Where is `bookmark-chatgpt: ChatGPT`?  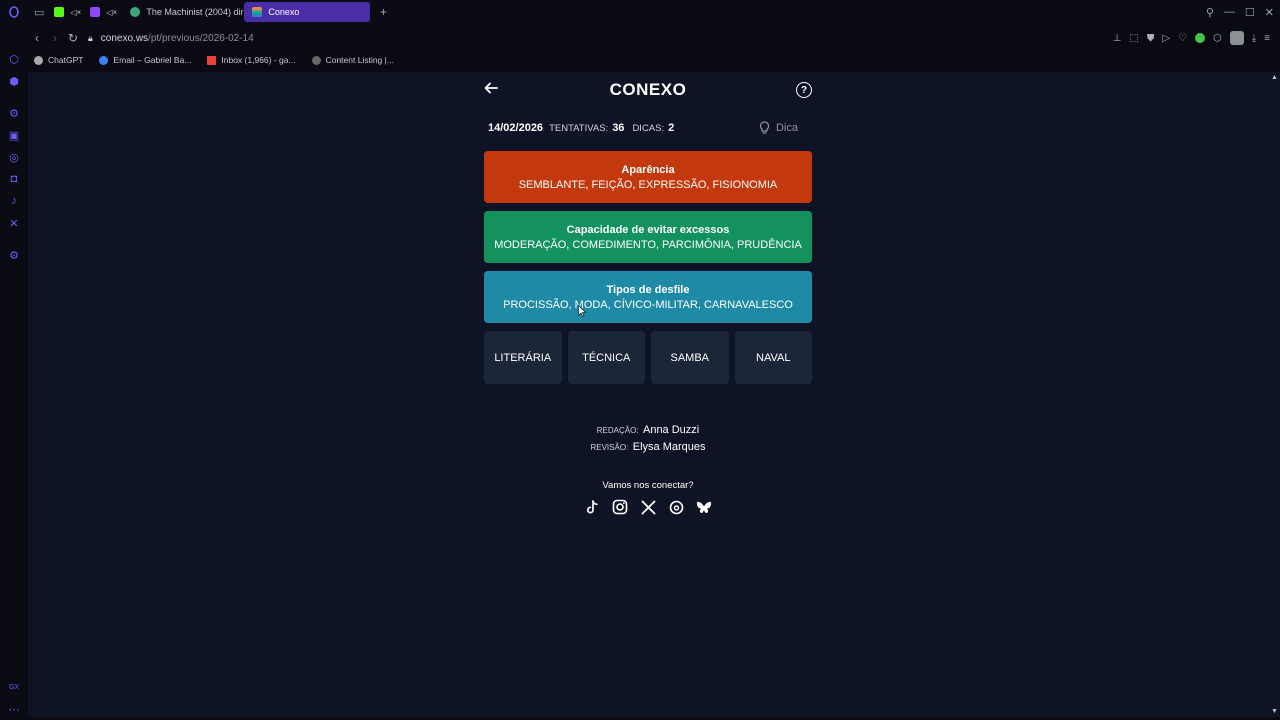
bookmark-chatgpt: ChatGPT is located at coordinates (58, 60).